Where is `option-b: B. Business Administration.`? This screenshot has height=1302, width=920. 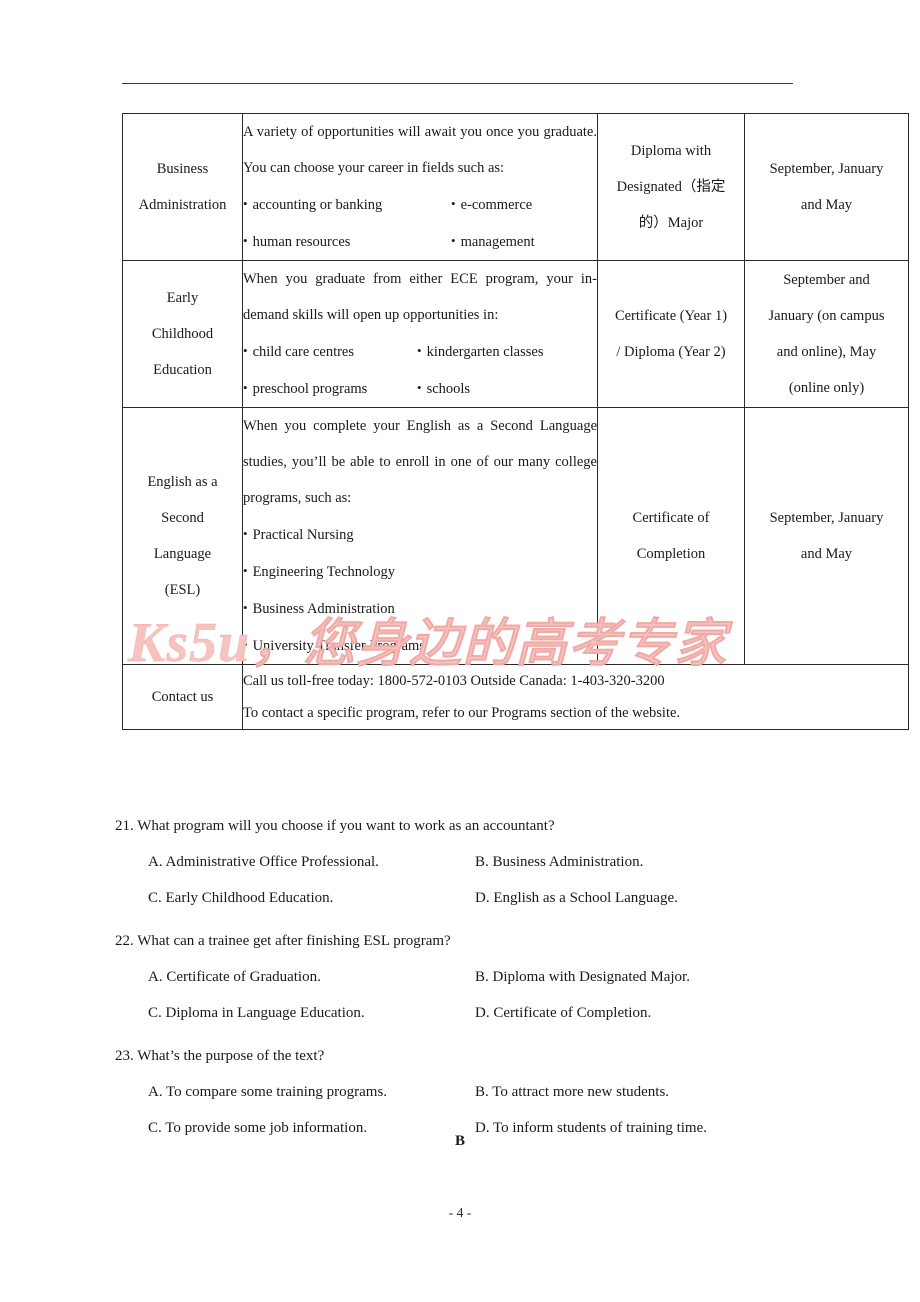 option-b: B. Business Administration. is located at coordinates (559, 862).